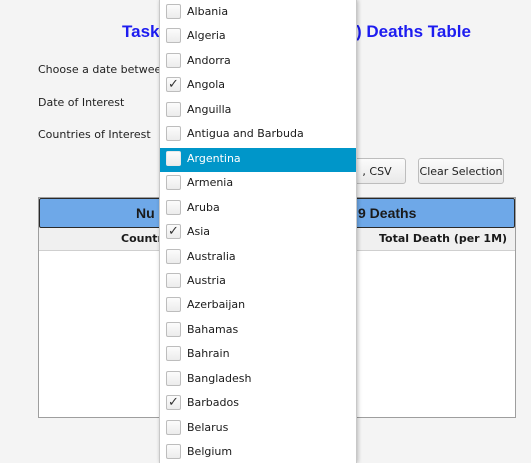 The image size is (531, 463). Describe the element at coordinates (209, 109) in the screenshot. I see `dropdown-item-label: Anguilla` at that location.